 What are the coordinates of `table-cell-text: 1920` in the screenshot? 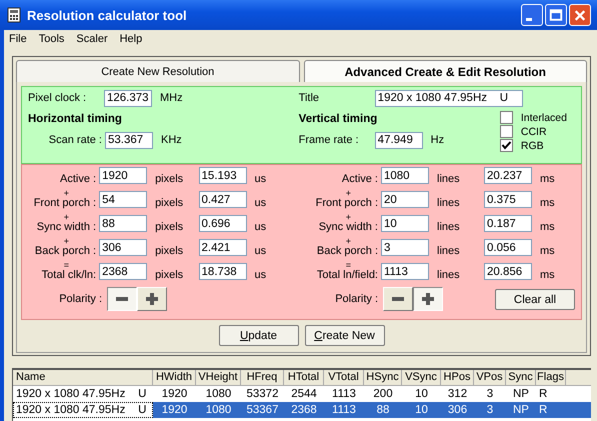 It's located at (174, 410).